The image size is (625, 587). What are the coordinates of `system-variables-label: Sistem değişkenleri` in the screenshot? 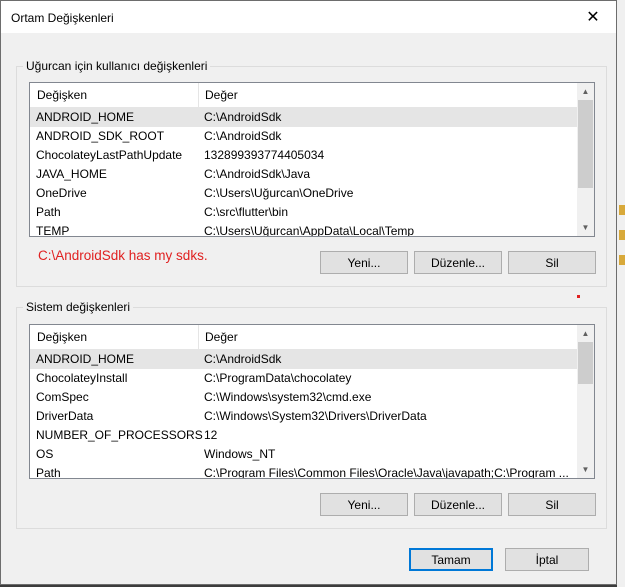 It's located at (78, 307).